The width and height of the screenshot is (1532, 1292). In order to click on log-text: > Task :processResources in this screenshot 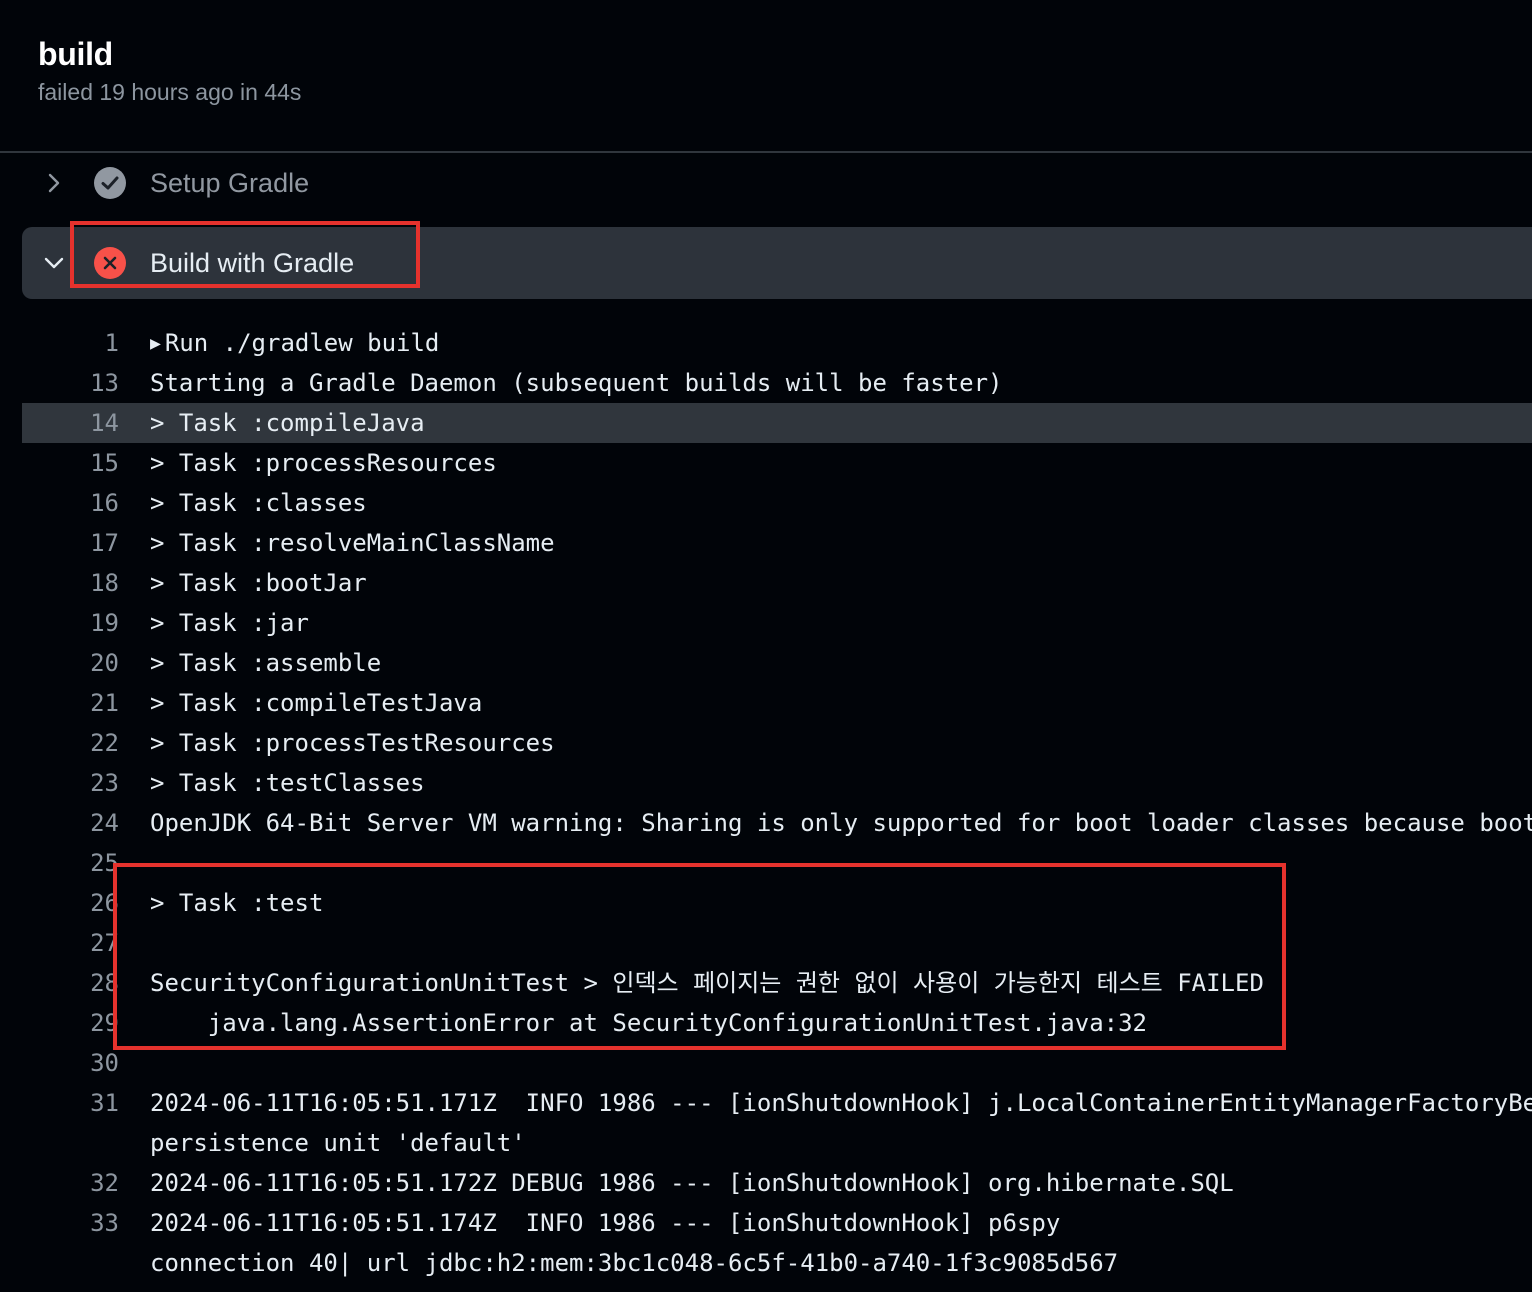, I will do `click(323, 463)`.